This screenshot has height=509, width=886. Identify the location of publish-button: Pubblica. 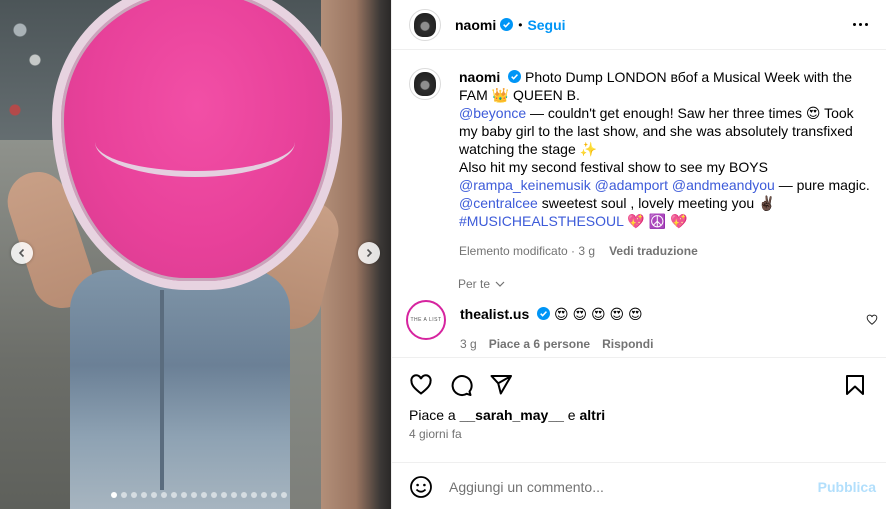
(847, 487).